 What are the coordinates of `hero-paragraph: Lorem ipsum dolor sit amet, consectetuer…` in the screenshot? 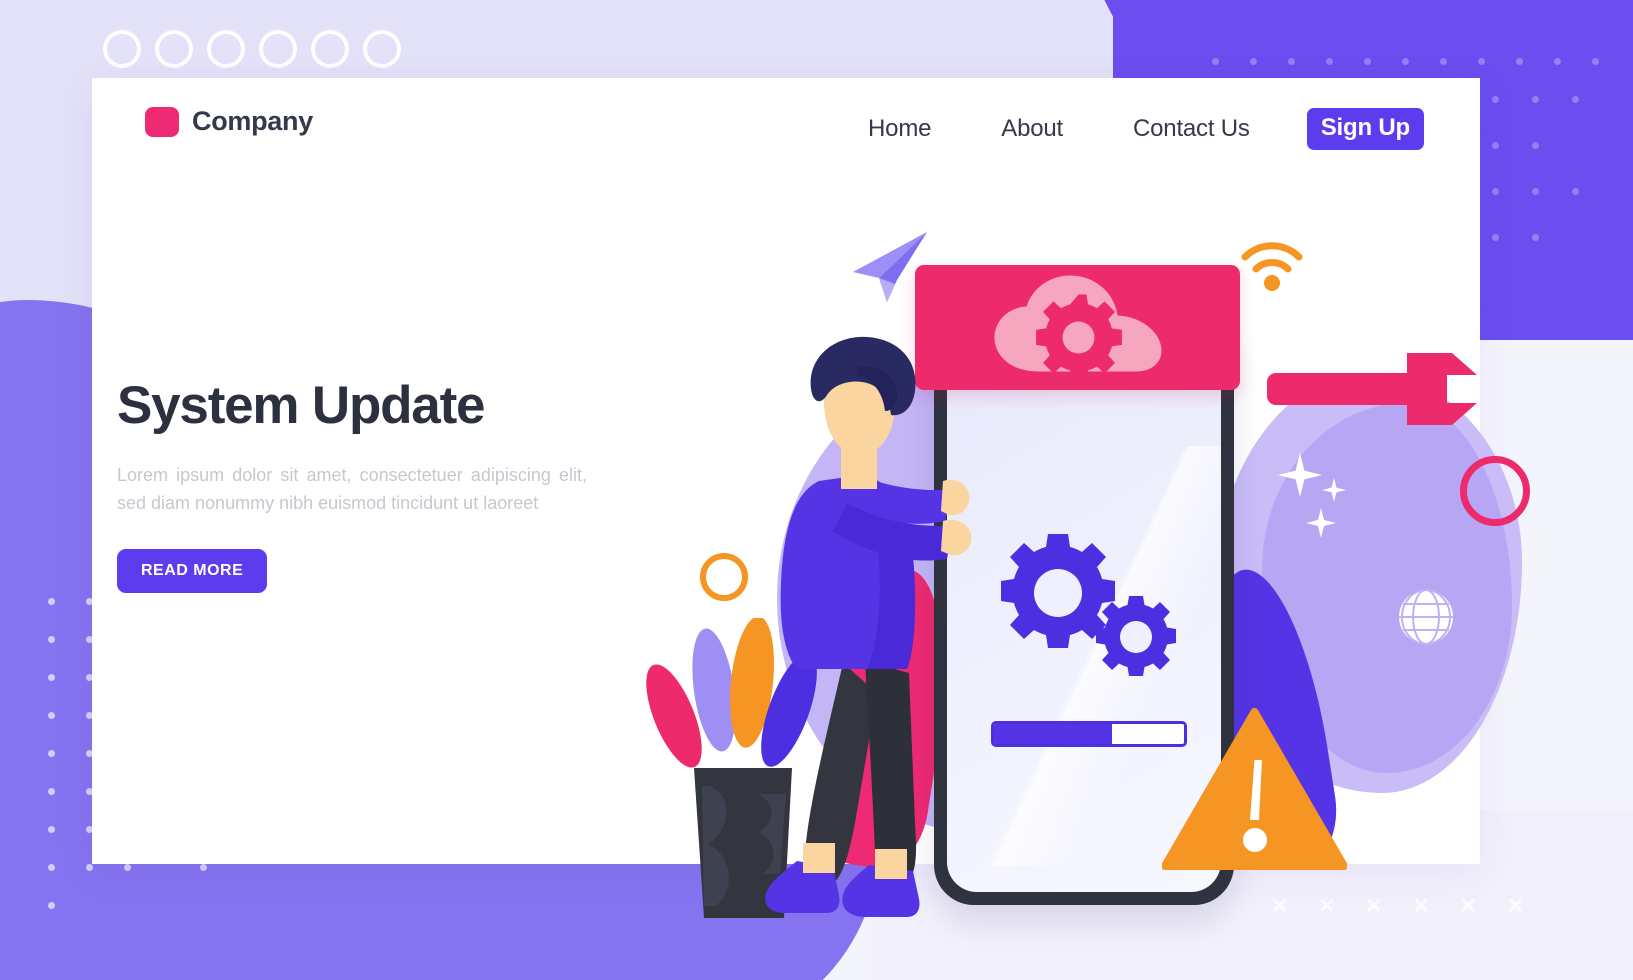 It's located at (352, 488).